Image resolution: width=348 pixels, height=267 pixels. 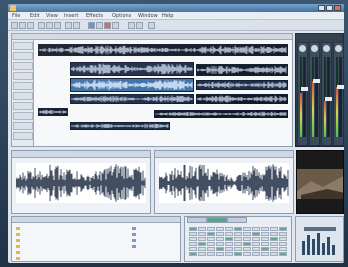 I want to click on undo-icon, so click(x=68, y=25).